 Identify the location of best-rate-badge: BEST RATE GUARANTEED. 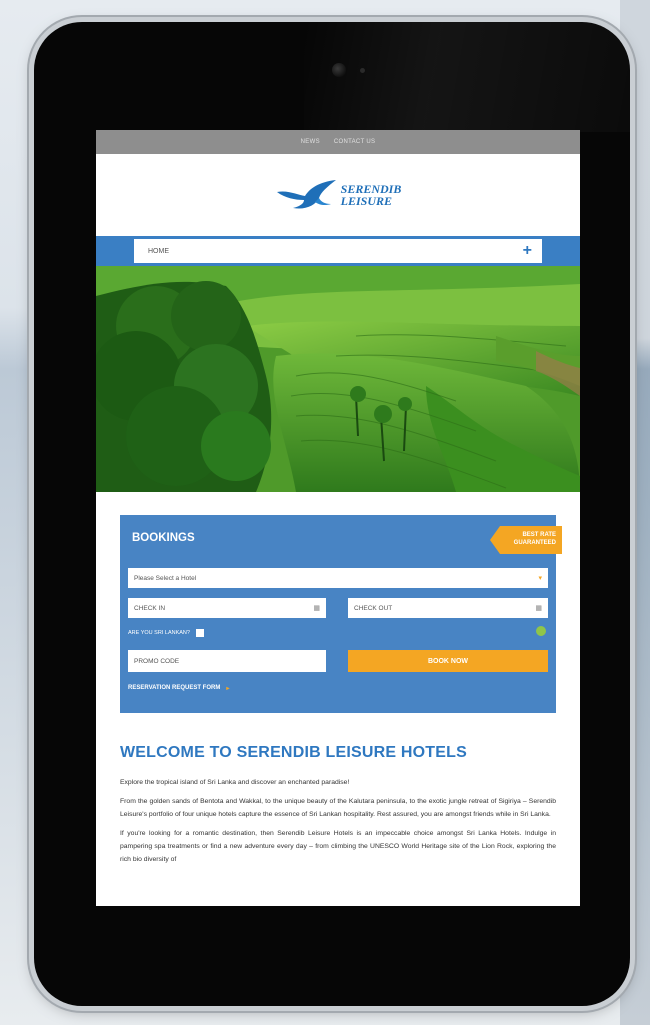
(526, 540).